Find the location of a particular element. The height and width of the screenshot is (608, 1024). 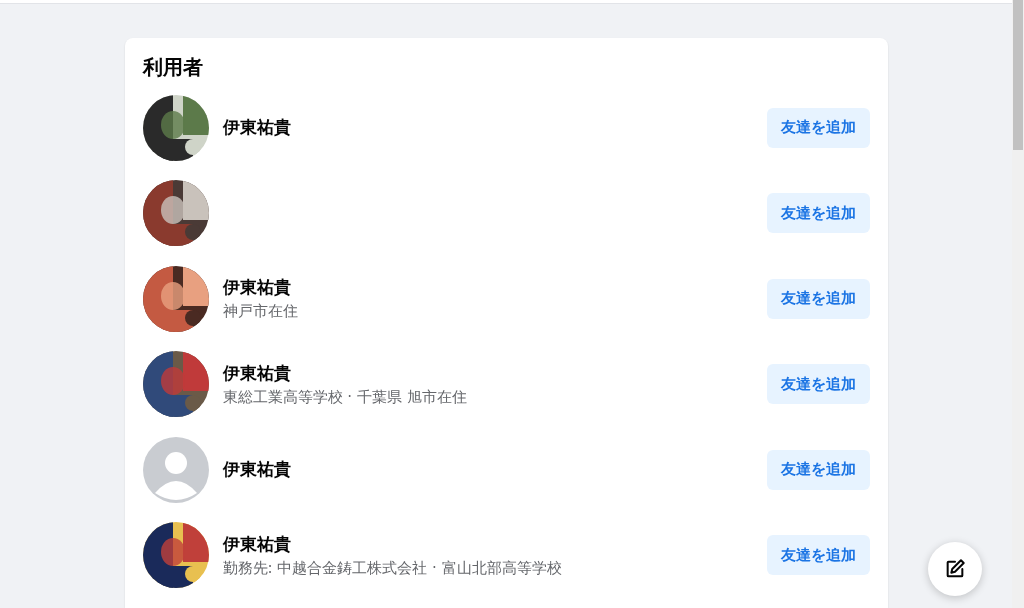

person-detail: 東総工業高等学校 · 千葉県 旭市在住 is located at coordinates (345, 397).